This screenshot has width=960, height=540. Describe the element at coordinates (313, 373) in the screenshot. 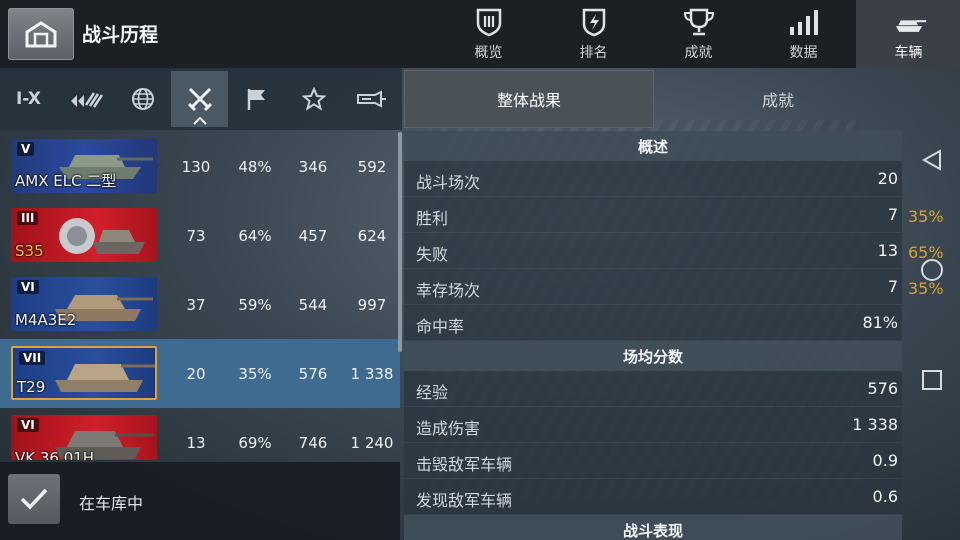

I see `avg-damage: 576` at that location.